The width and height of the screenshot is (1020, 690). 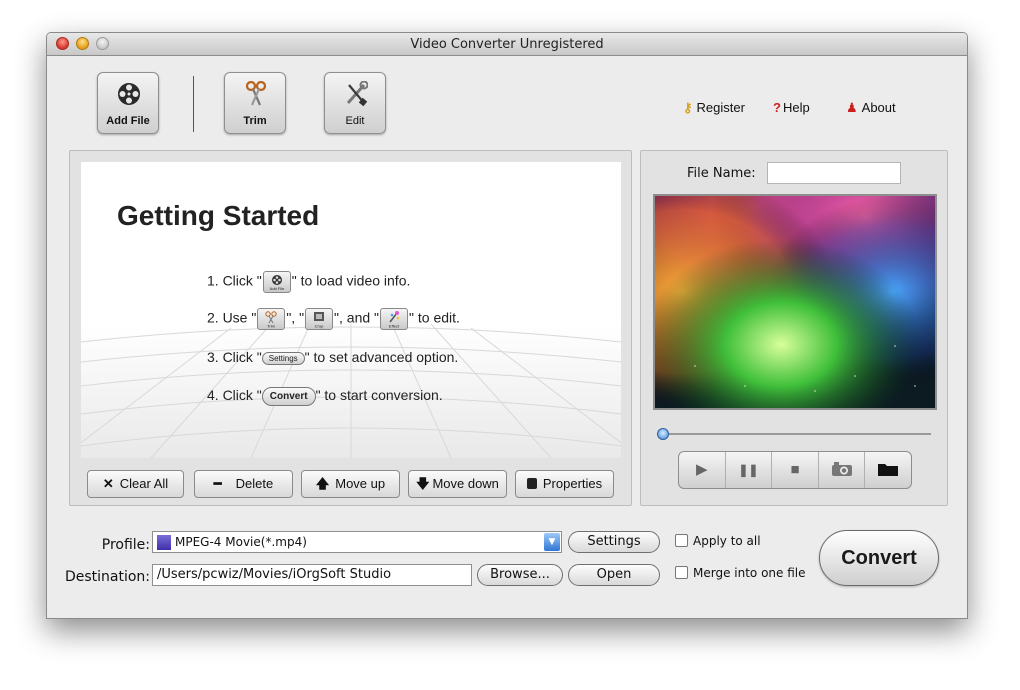 What do you see at coordinates (218, 215) in the screenshot?
I see `getting-started-title: Getting Started` at bounding box center [218, 215].